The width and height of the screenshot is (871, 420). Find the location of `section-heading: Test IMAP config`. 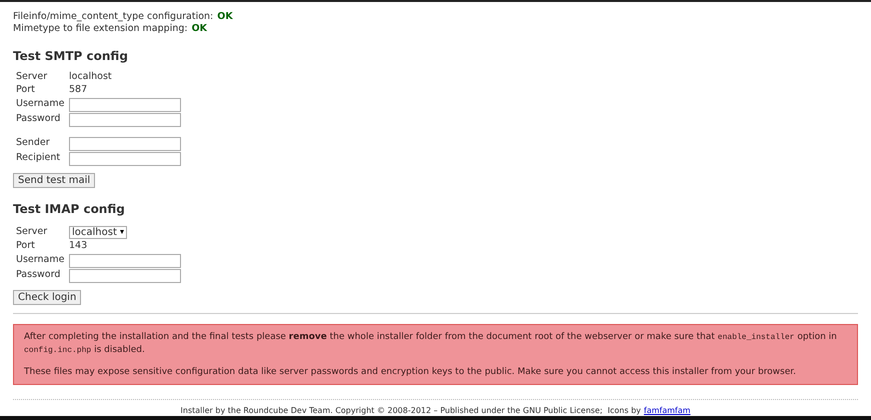

section-heading: Test IMAP config is located at coordinates (69, 209).